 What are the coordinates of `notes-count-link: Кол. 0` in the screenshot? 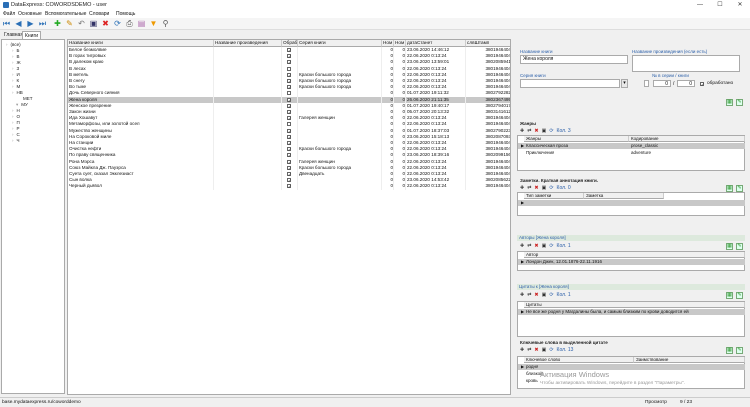 It's located at (564, 188).